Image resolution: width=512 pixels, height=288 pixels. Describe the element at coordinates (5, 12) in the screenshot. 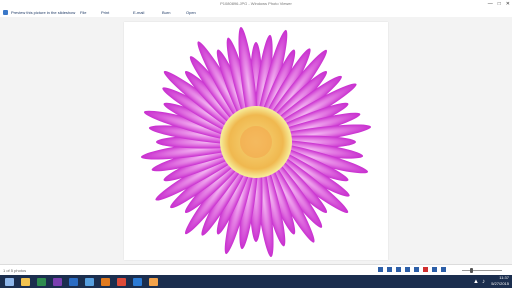

I see `slideshow-icon` at that location.